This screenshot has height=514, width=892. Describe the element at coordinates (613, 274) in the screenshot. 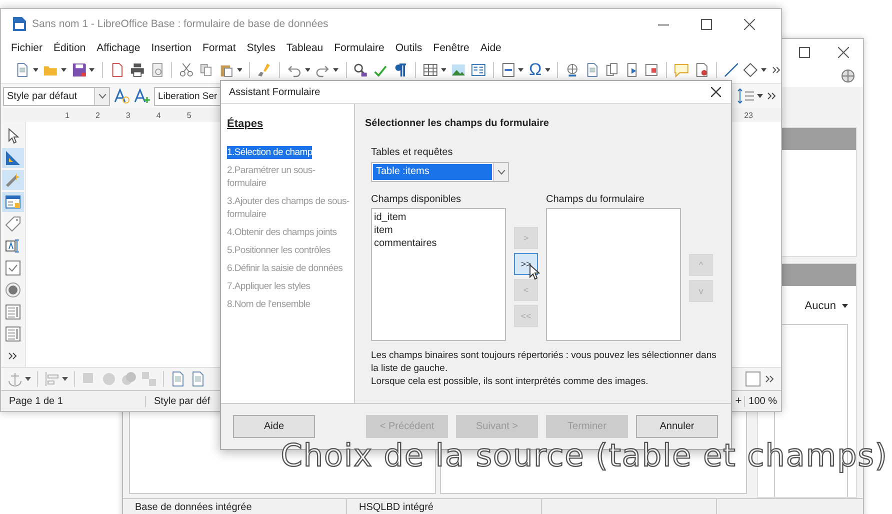

I see `form-fields-list` at that location.